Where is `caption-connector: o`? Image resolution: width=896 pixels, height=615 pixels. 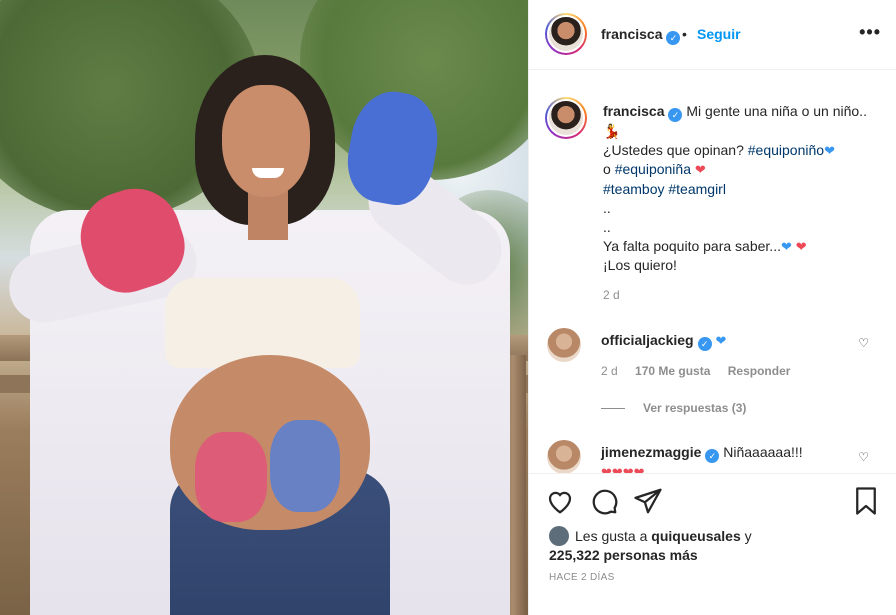 caption-connector: o is located at coordinates (607, 169).